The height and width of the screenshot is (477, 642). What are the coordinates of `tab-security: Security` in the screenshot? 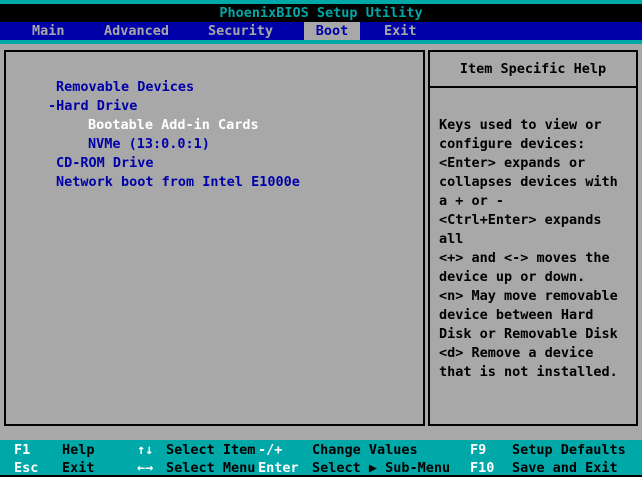 It's located at (240, 31).